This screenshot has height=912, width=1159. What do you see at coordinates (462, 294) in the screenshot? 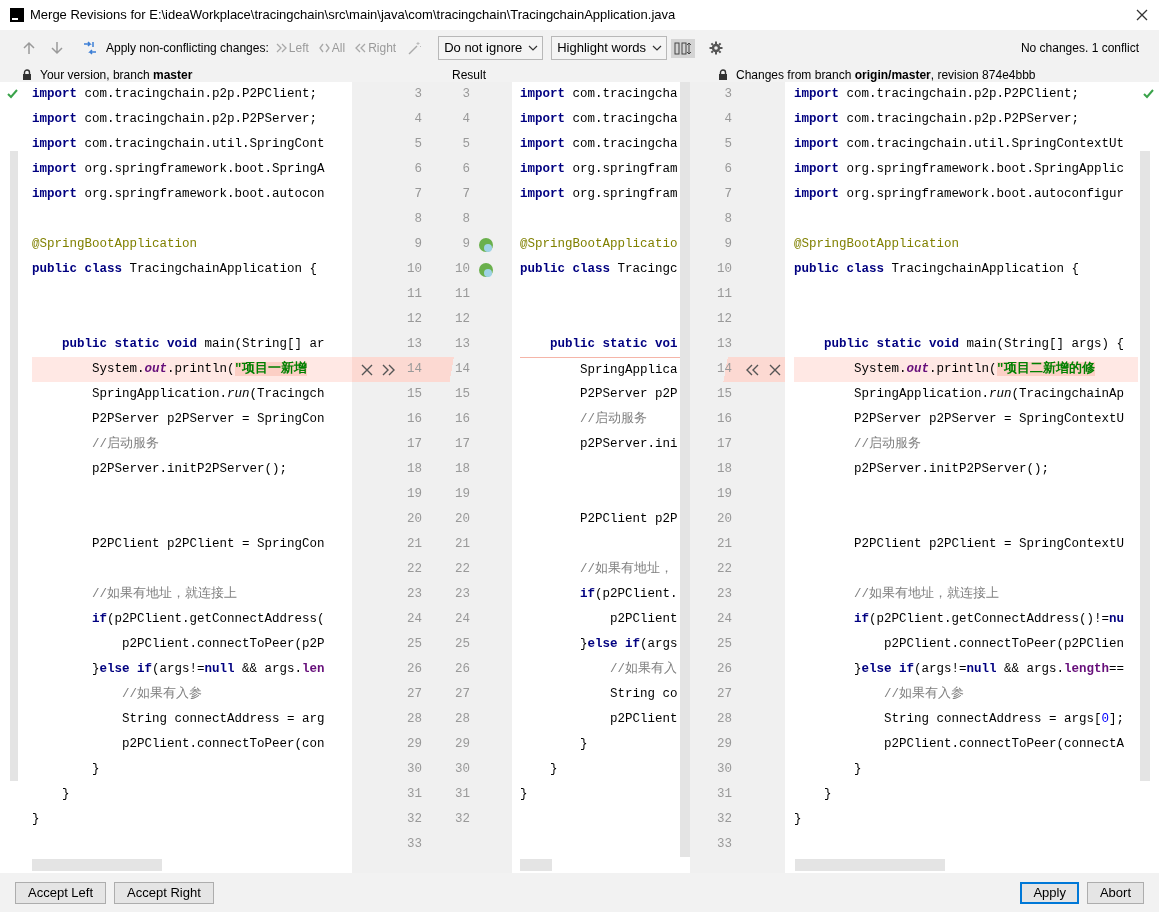
I see `line-number: 11` at bounding box center [462, 294].